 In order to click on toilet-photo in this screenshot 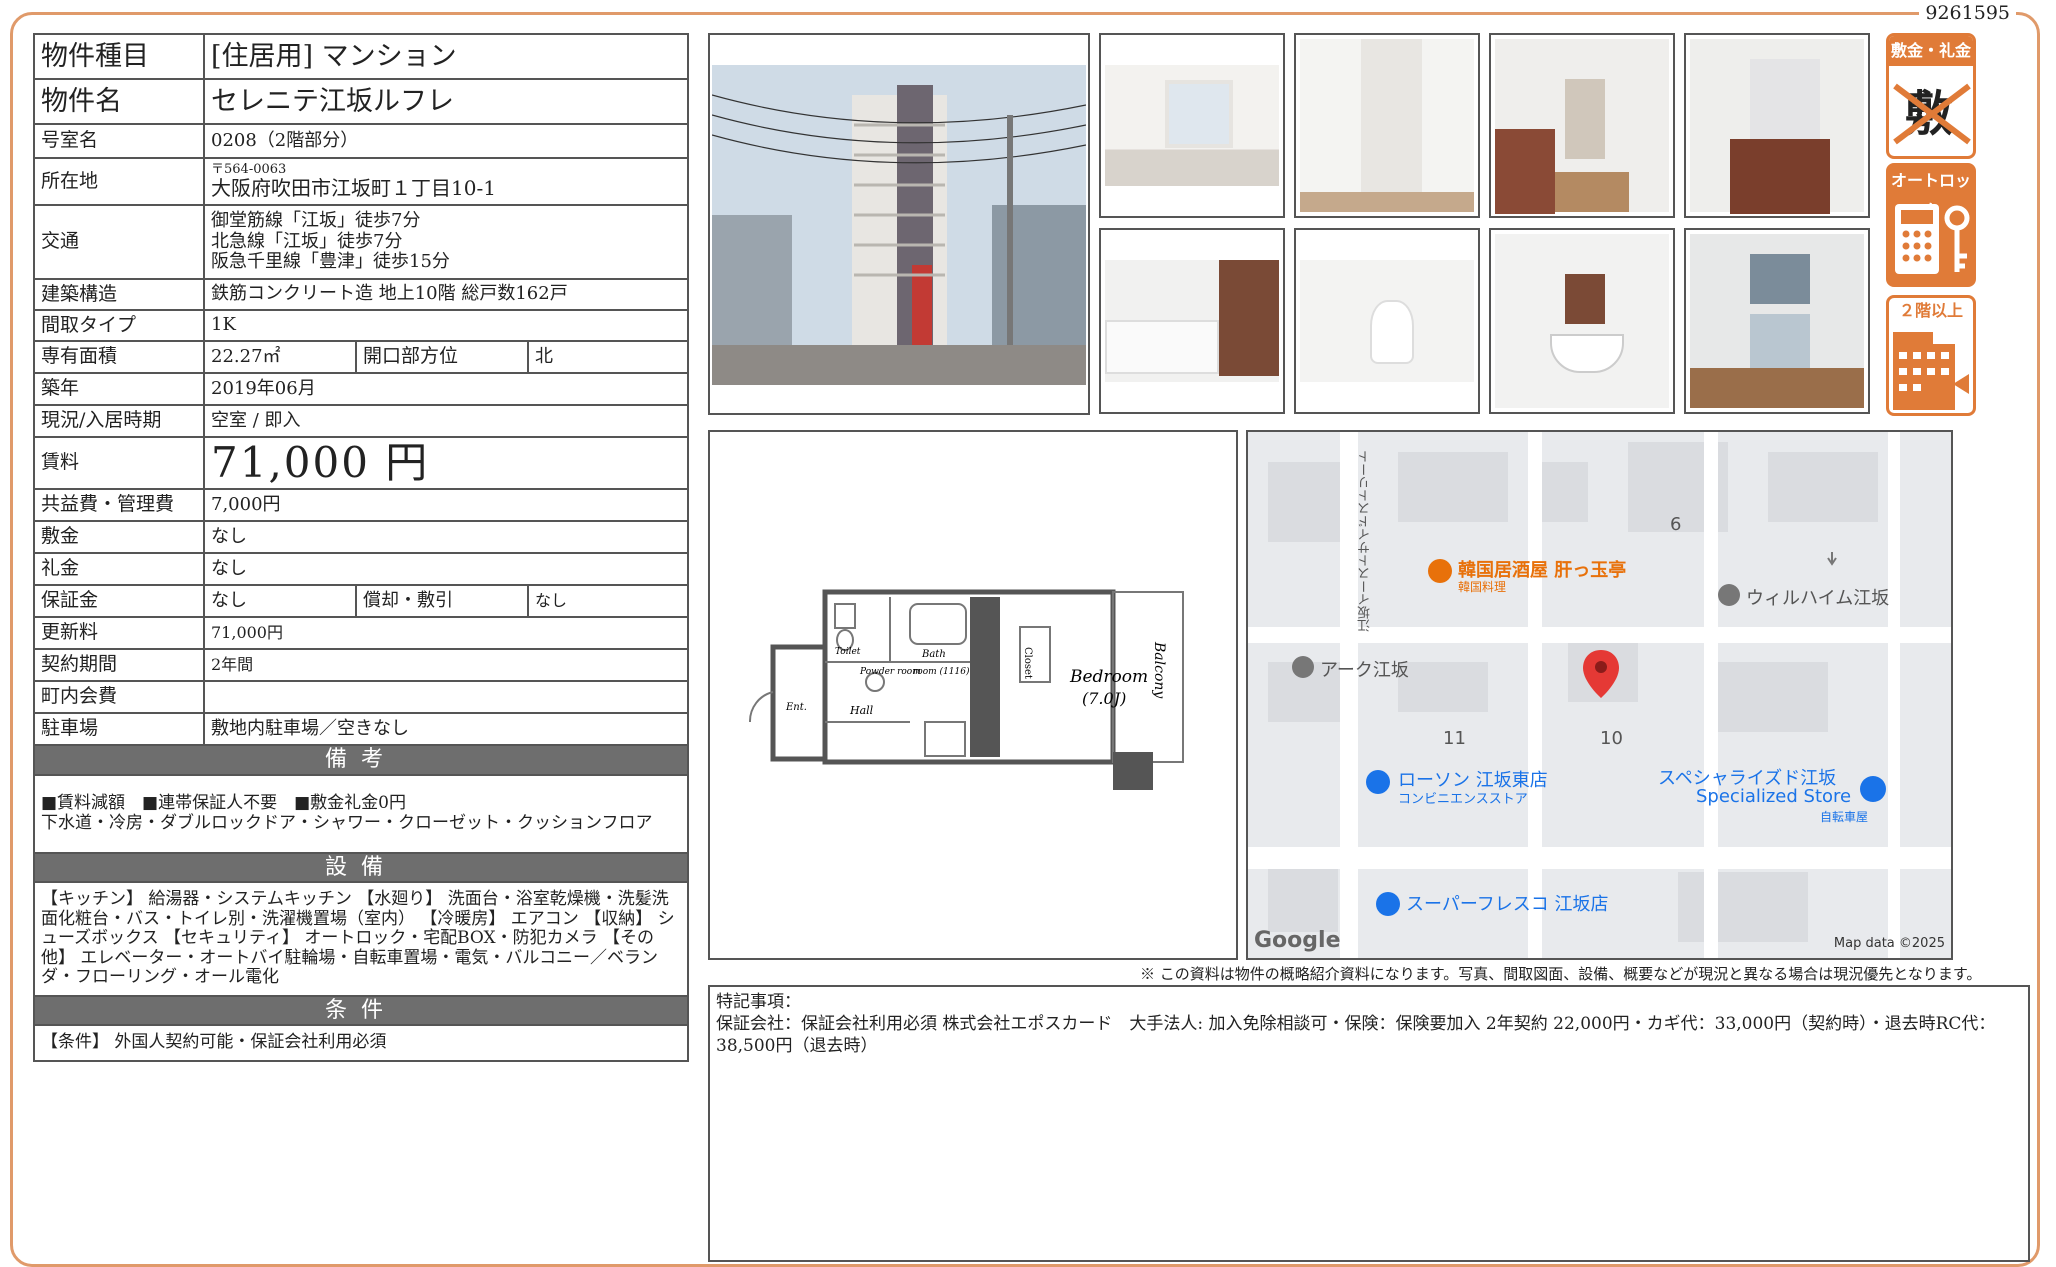, I will do `click(1387, 321)`.